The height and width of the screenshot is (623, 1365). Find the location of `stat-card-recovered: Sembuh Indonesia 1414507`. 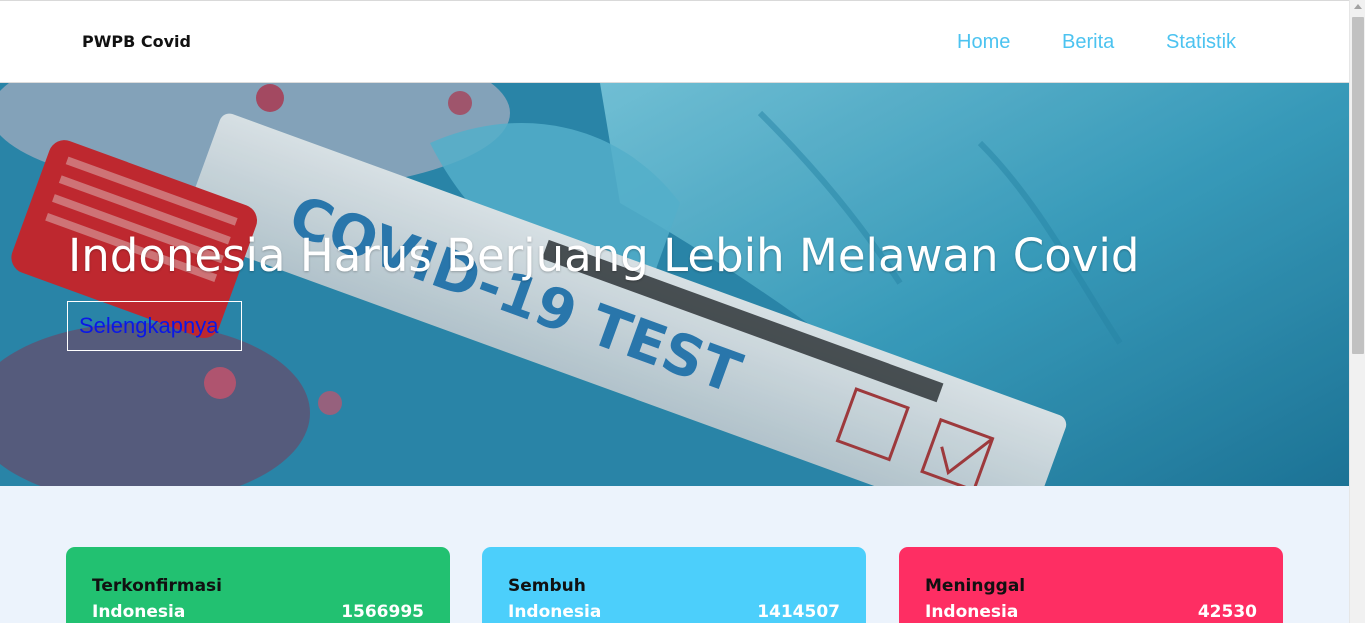

stat-card-recovered: Sembuh Indonesia 1414507 is located at coordinates (674, 585).